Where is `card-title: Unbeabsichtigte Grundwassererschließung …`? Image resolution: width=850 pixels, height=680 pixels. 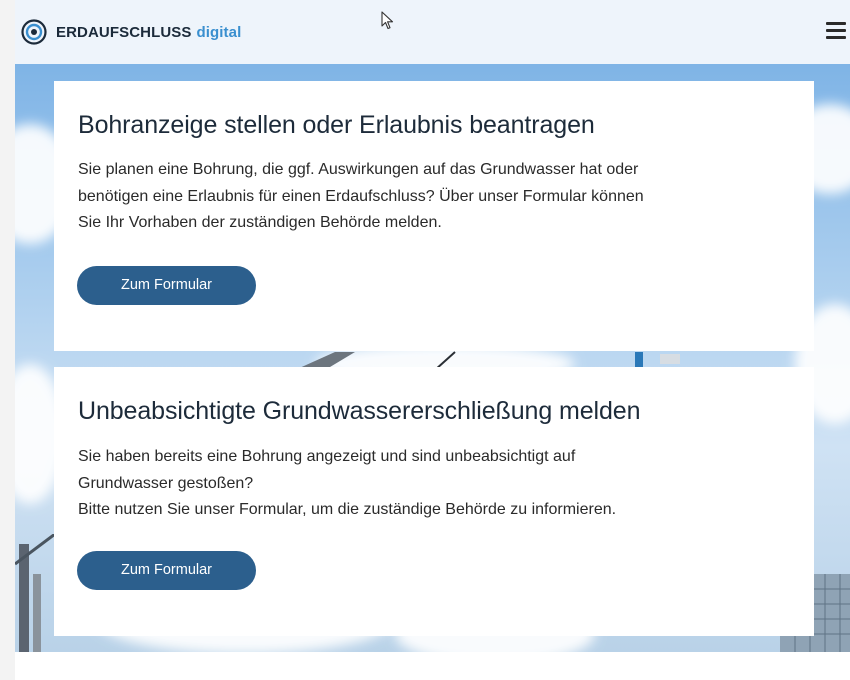
card-title: Unbeabsichtigte Grundwassererschließung … is located at coordinates (359, 411).